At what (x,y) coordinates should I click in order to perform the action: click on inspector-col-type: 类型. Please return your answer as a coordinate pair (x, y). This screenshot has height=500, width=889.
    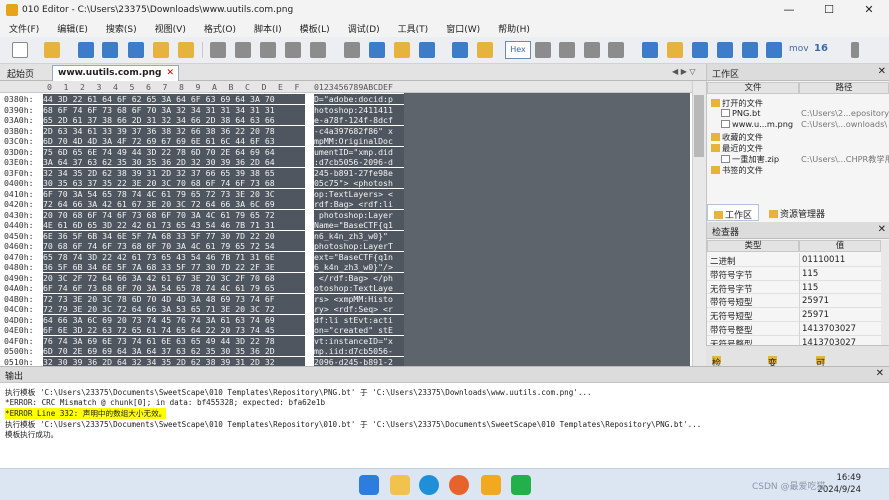
    Looking at the image, I should click on (753, 246).